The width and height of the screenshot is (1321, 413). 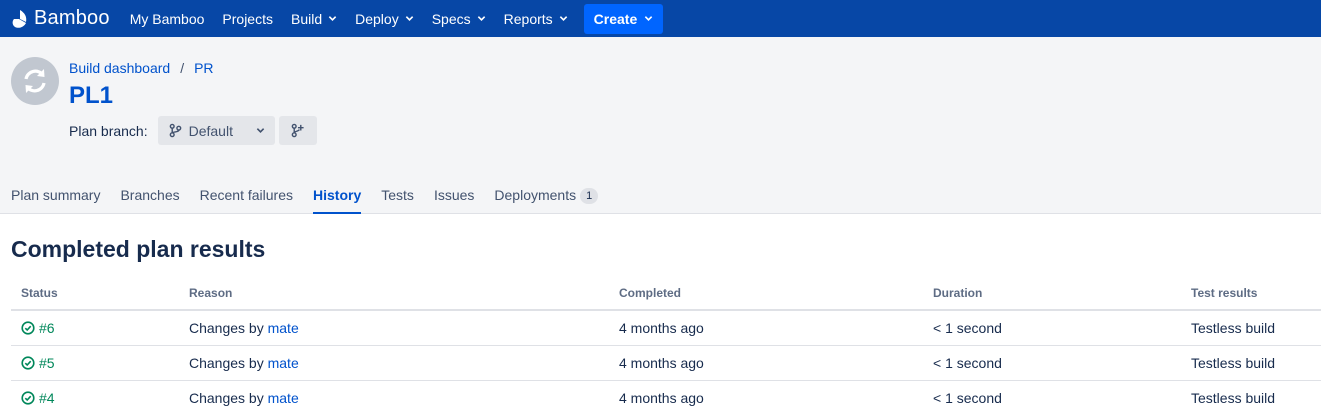 I want to click on nav-label: Specs, so click(x=451, y=18).